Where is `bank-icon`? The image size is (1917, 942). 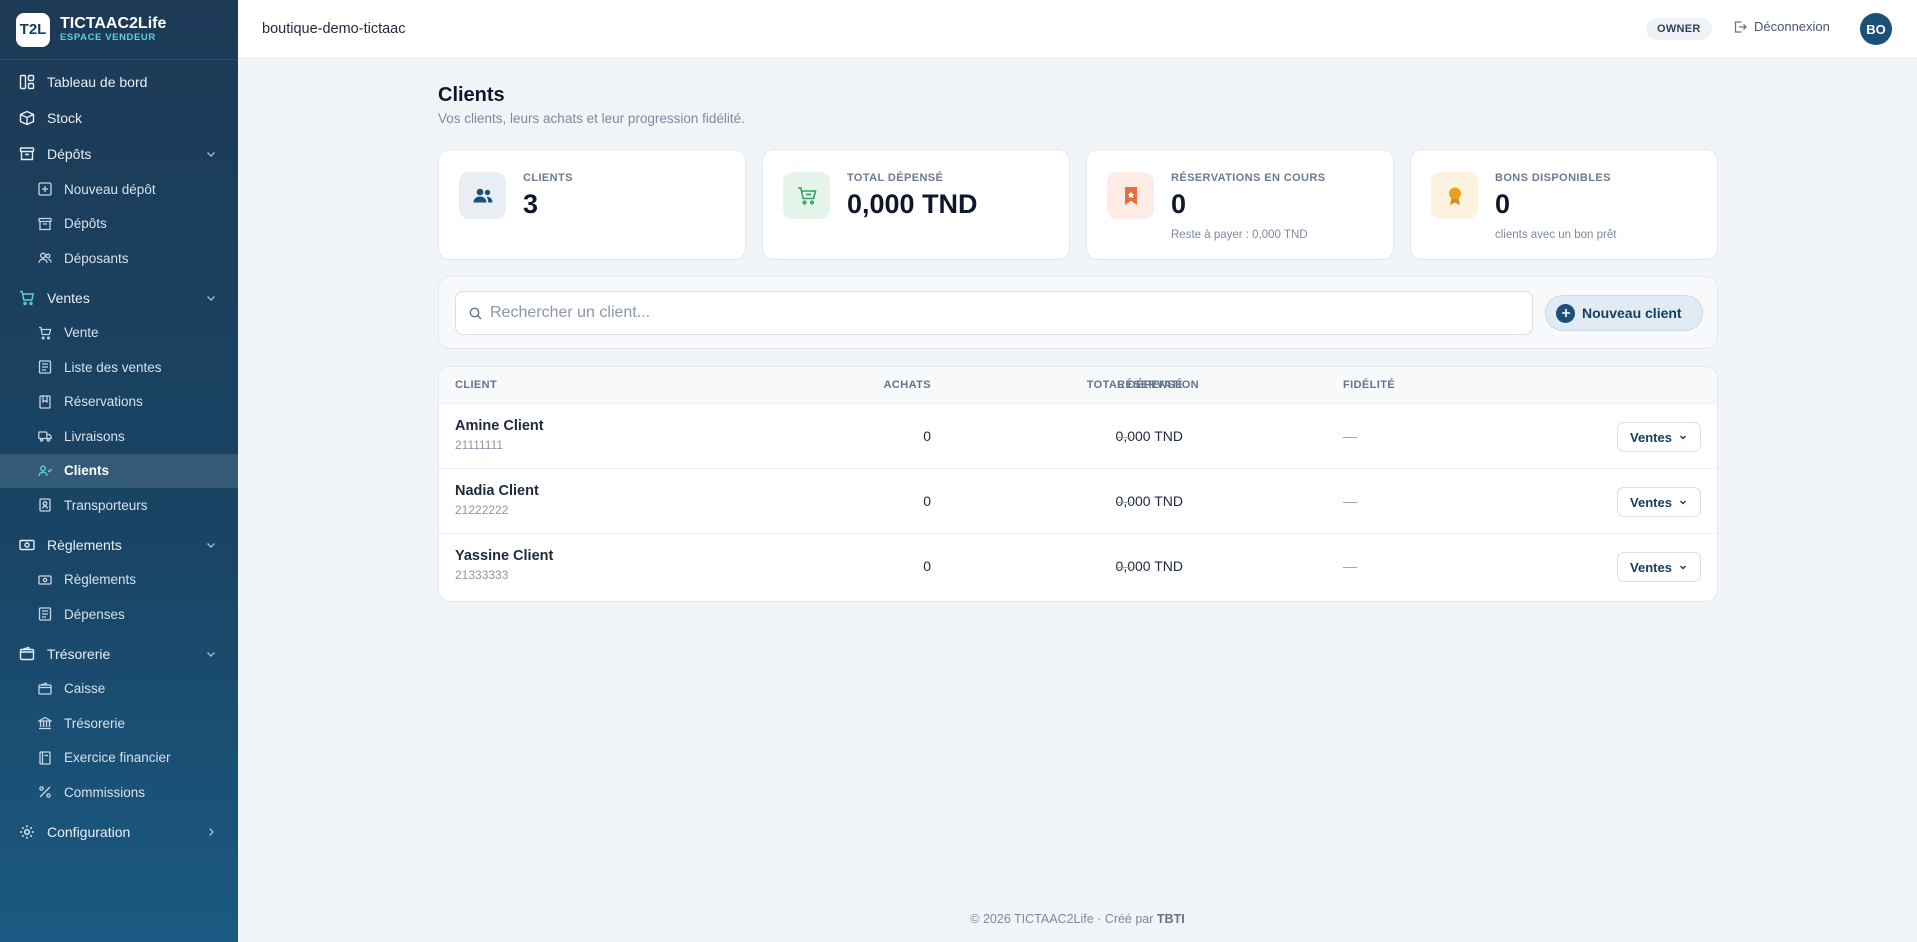
bank-icon is located at coordinates (45, 723).